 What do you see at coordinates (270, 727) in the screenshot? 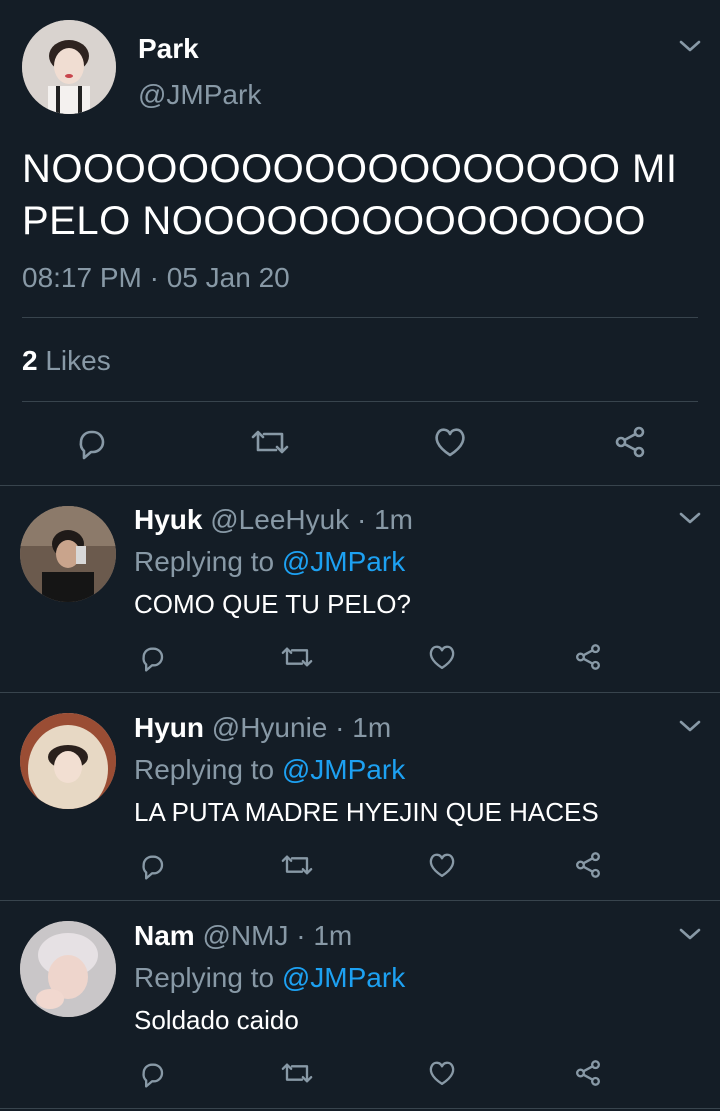
I see `reply-author-handle: @Hyunie` at bounding box center [270, 727].